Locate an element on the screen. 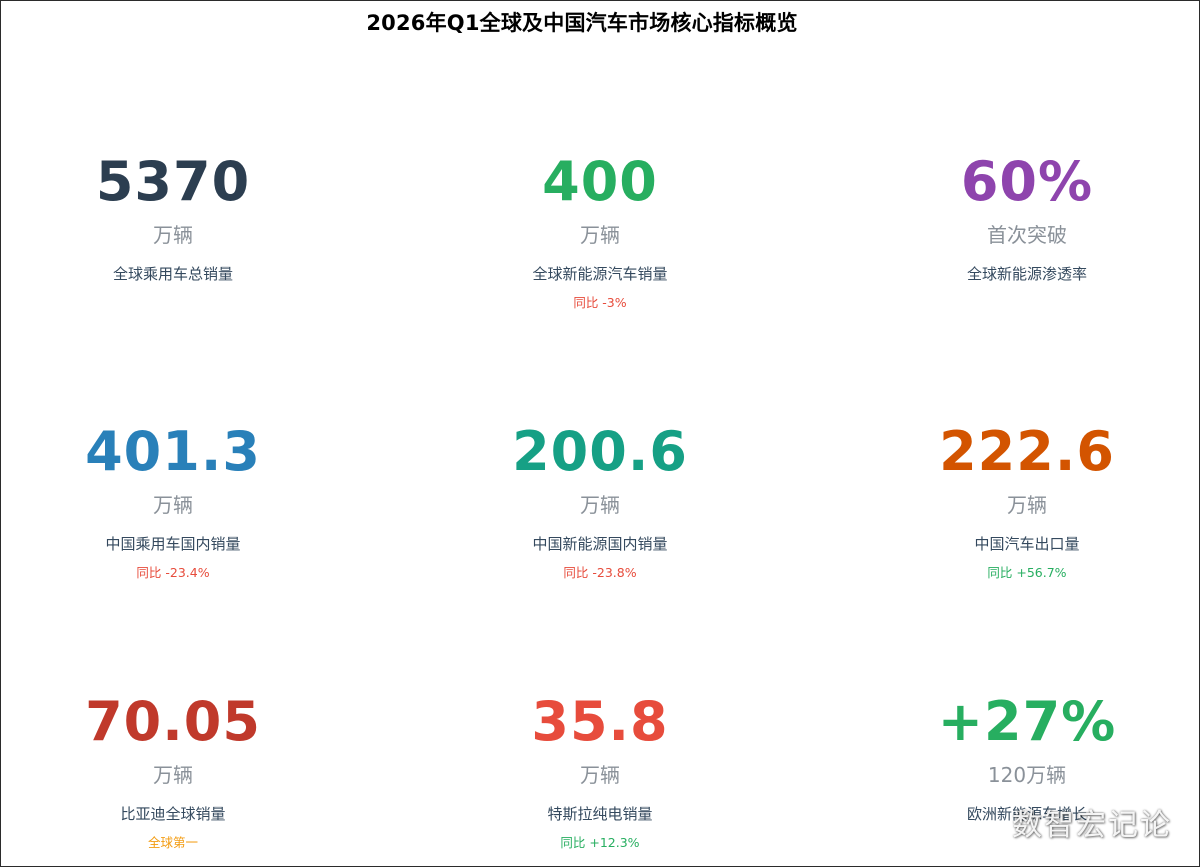 This screenshot has height=867, width=1200. metric-value: 400 is located at coordinates (600, 181).